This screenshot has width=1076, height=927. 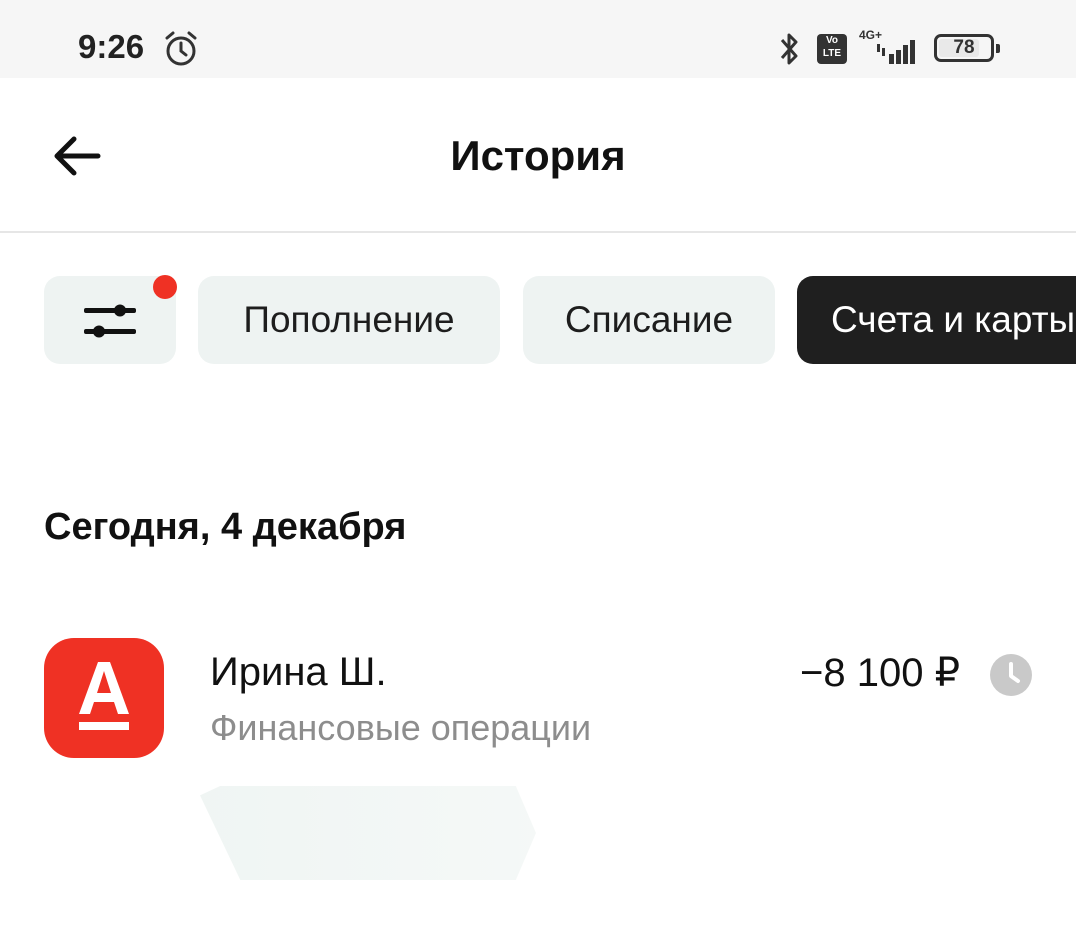 I want to click on signal-icon: 4G+, so click(x=890, y=47).